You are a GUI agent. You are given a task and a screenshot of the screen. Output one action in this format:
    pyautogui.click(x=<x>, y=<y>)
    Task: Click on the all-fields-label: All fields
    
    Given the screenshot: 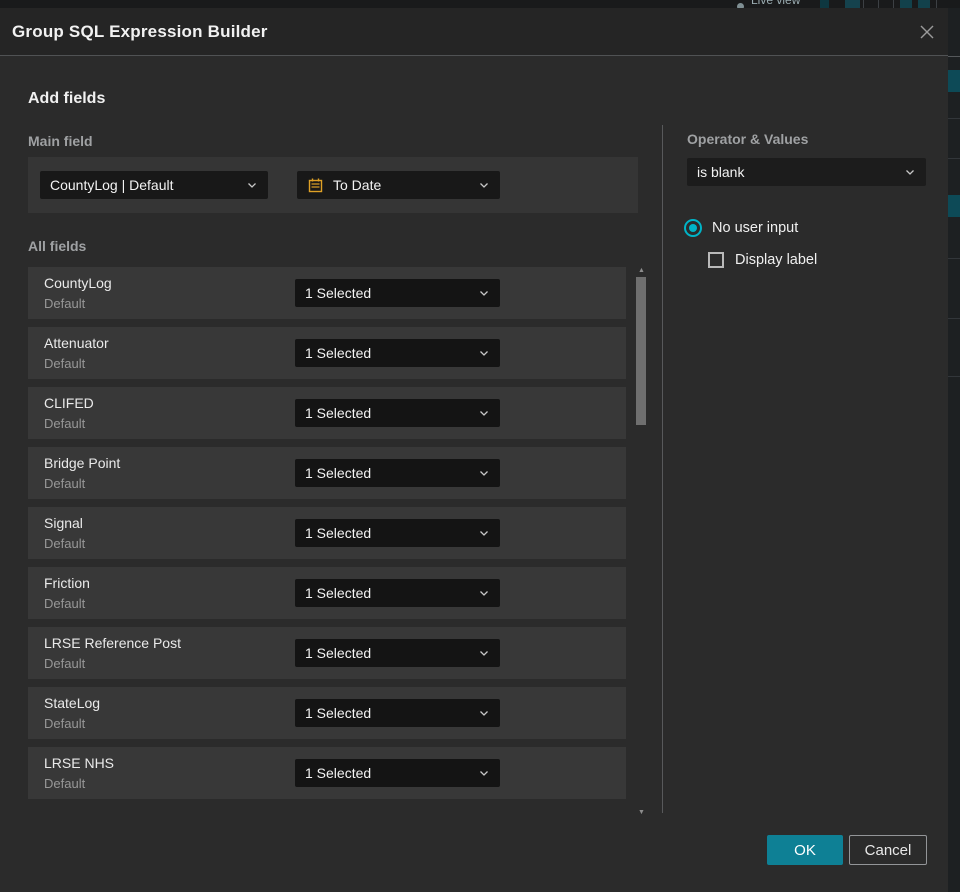 What is the action you would take?
    pyautogui.click(x=57, y=246)
    